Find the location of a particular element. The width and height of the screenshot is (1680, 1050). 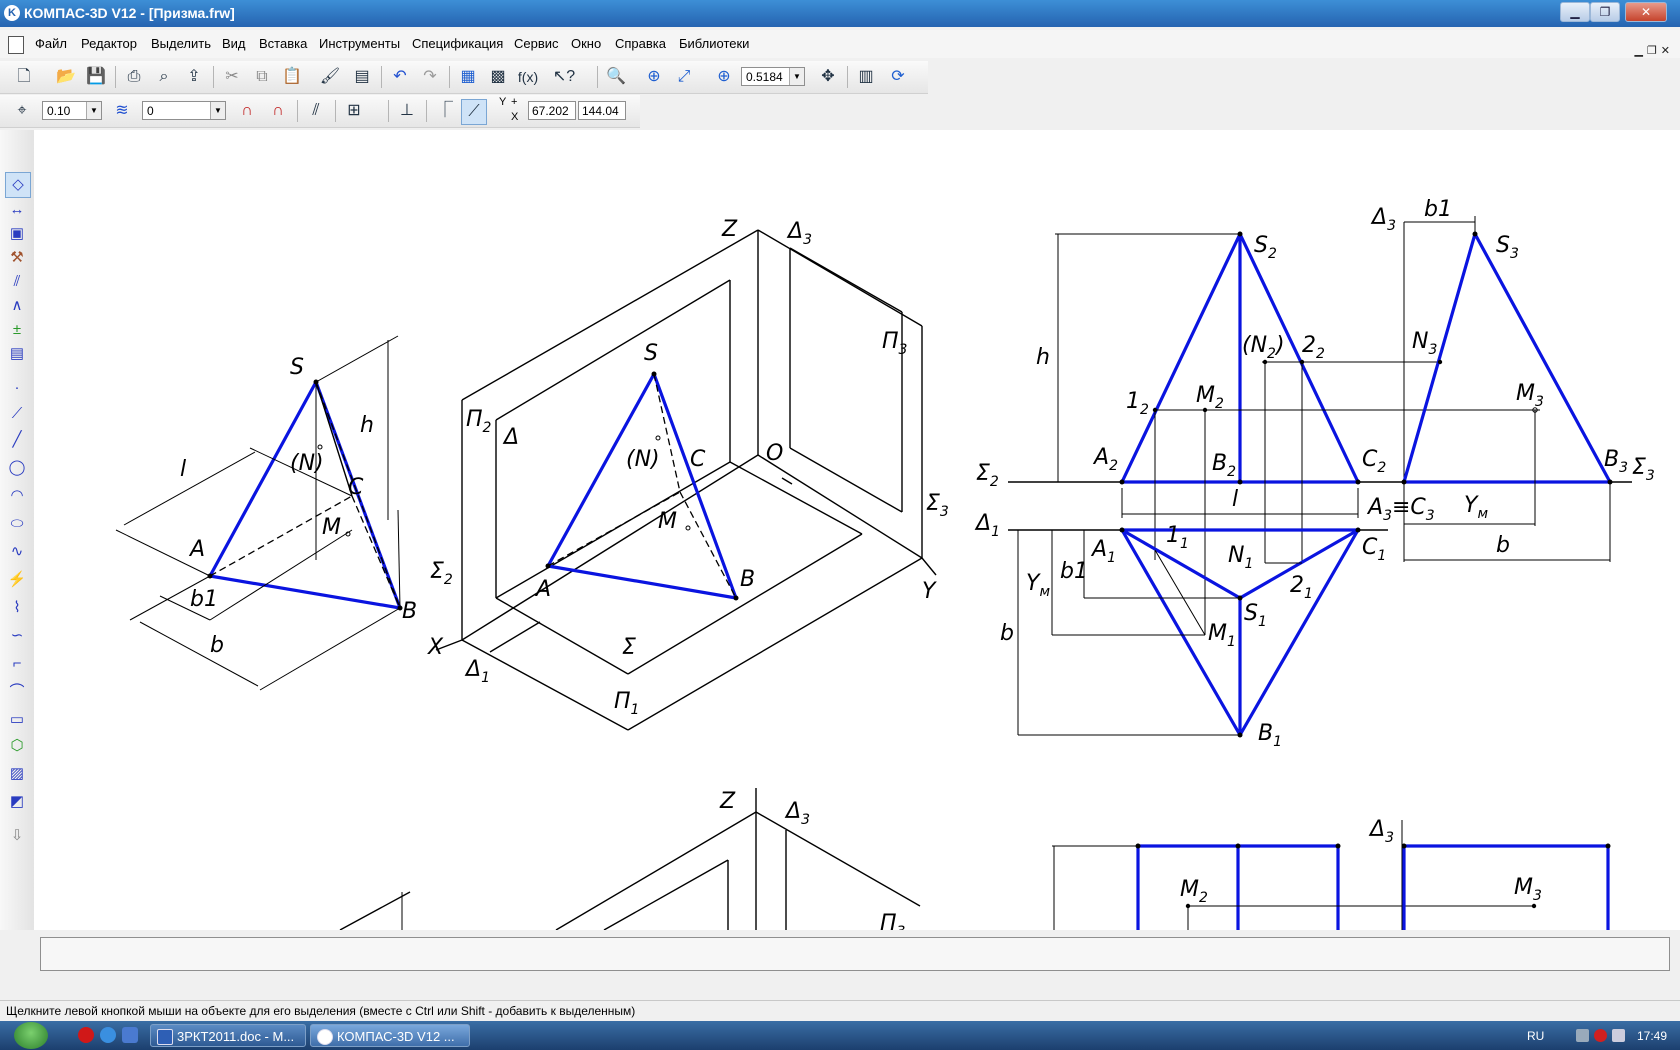

collection-icon: ⇩ is located at coordinates (17, 836).